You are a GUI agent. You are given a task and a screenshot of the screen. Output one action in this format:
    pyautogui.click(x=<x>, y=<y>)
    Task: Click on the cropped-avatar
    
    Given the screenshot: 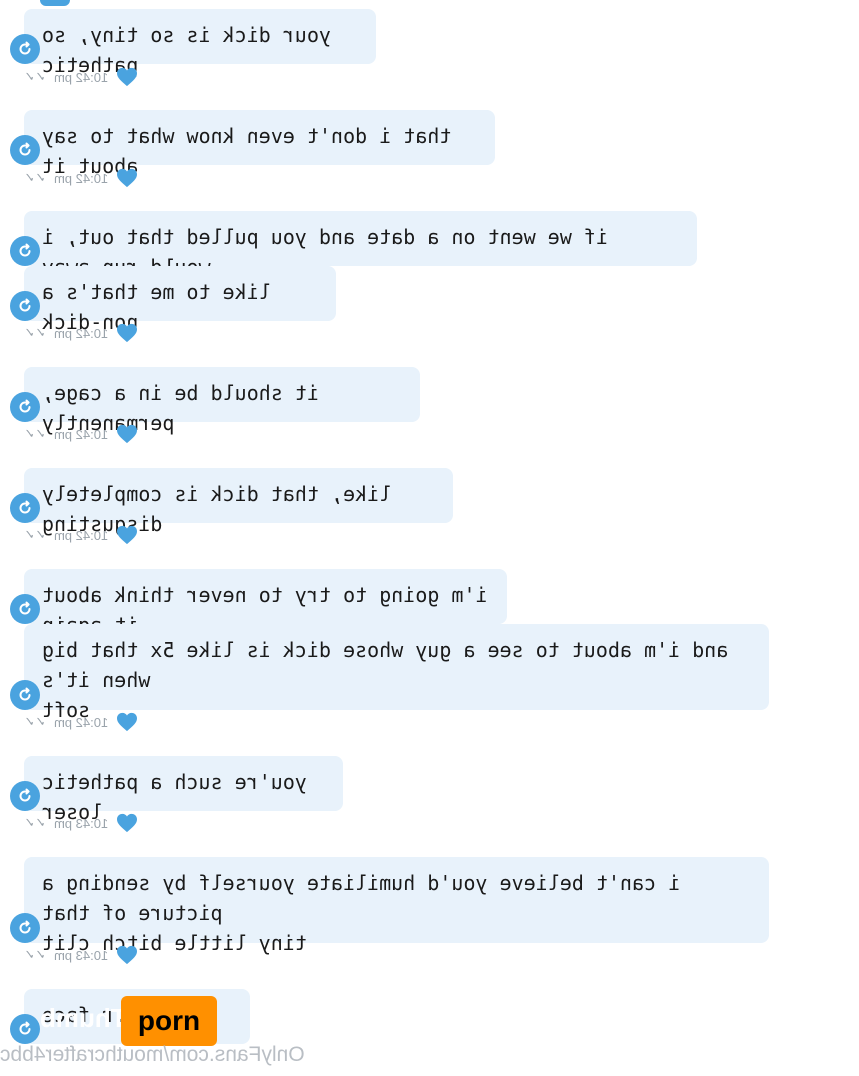 What is the action you would take?
    pyautogui.click(x=55, y=3)
    